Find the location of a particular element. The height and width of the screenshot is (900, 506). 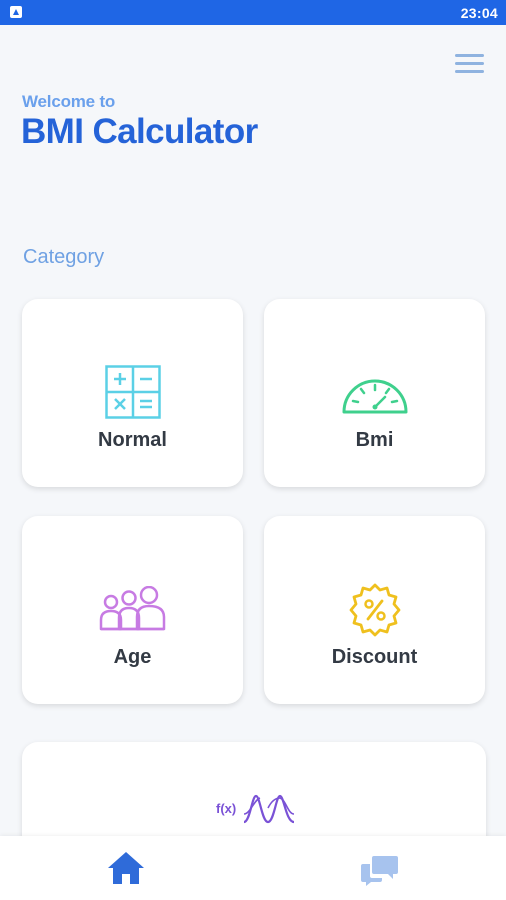

nav-home is located at coordinates (126, 870).